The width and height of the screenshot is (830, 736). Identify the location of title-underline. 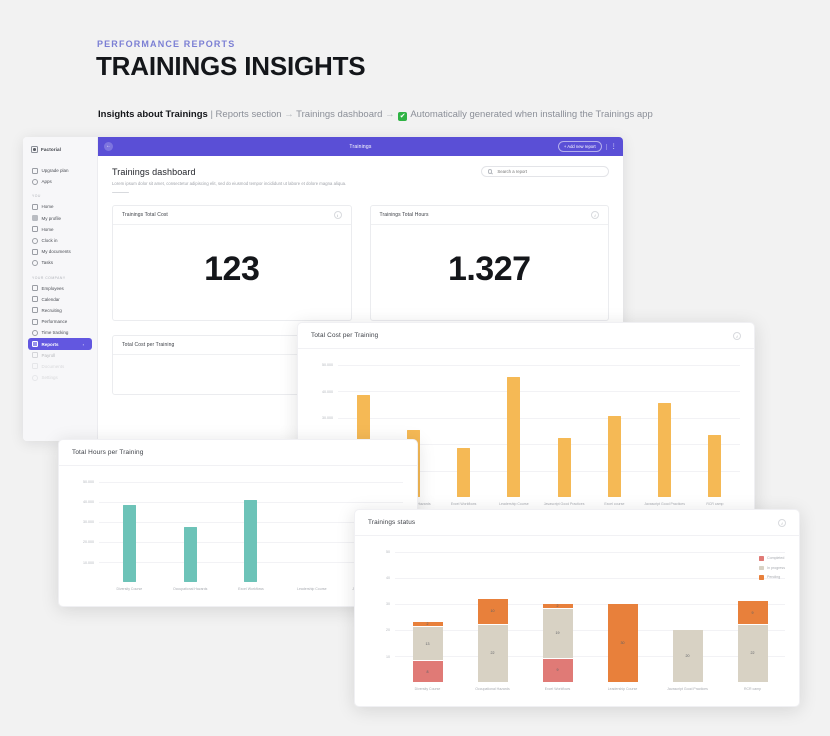
(120, 193).